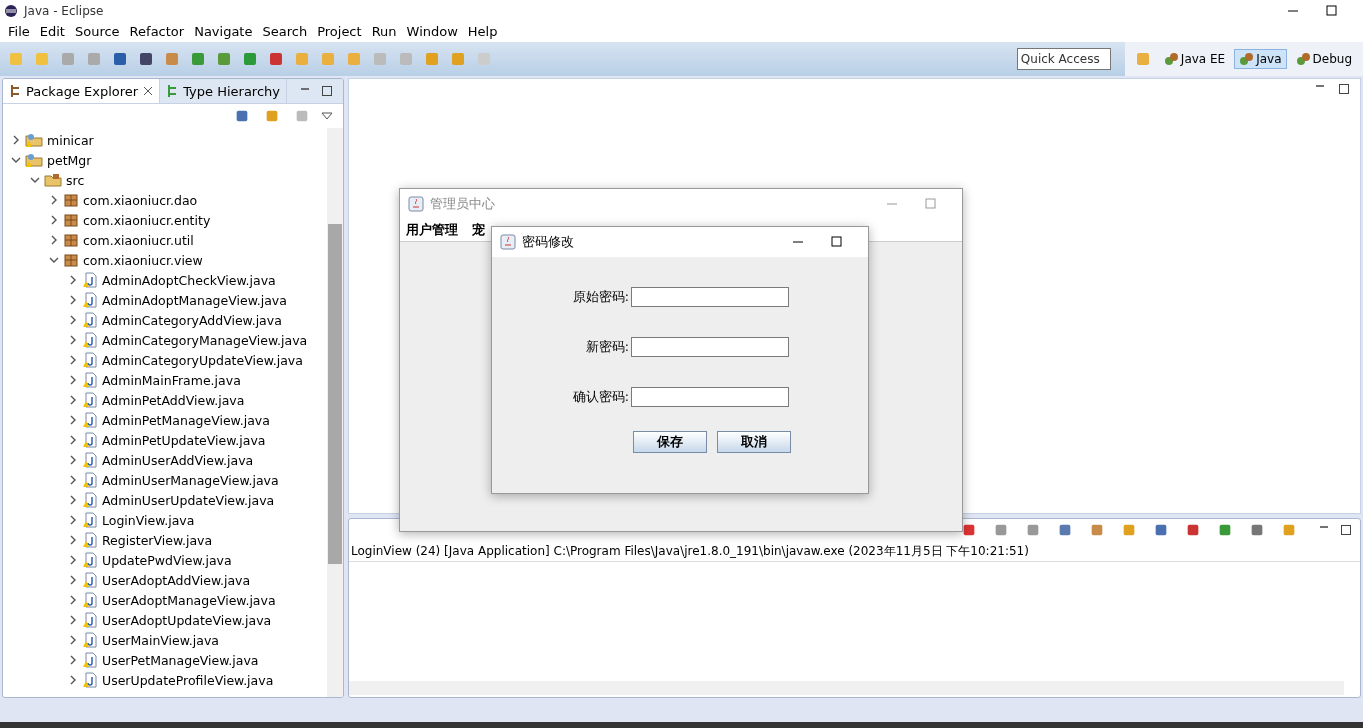  I want to click on field-label: 新密码:, so click(607, 347).